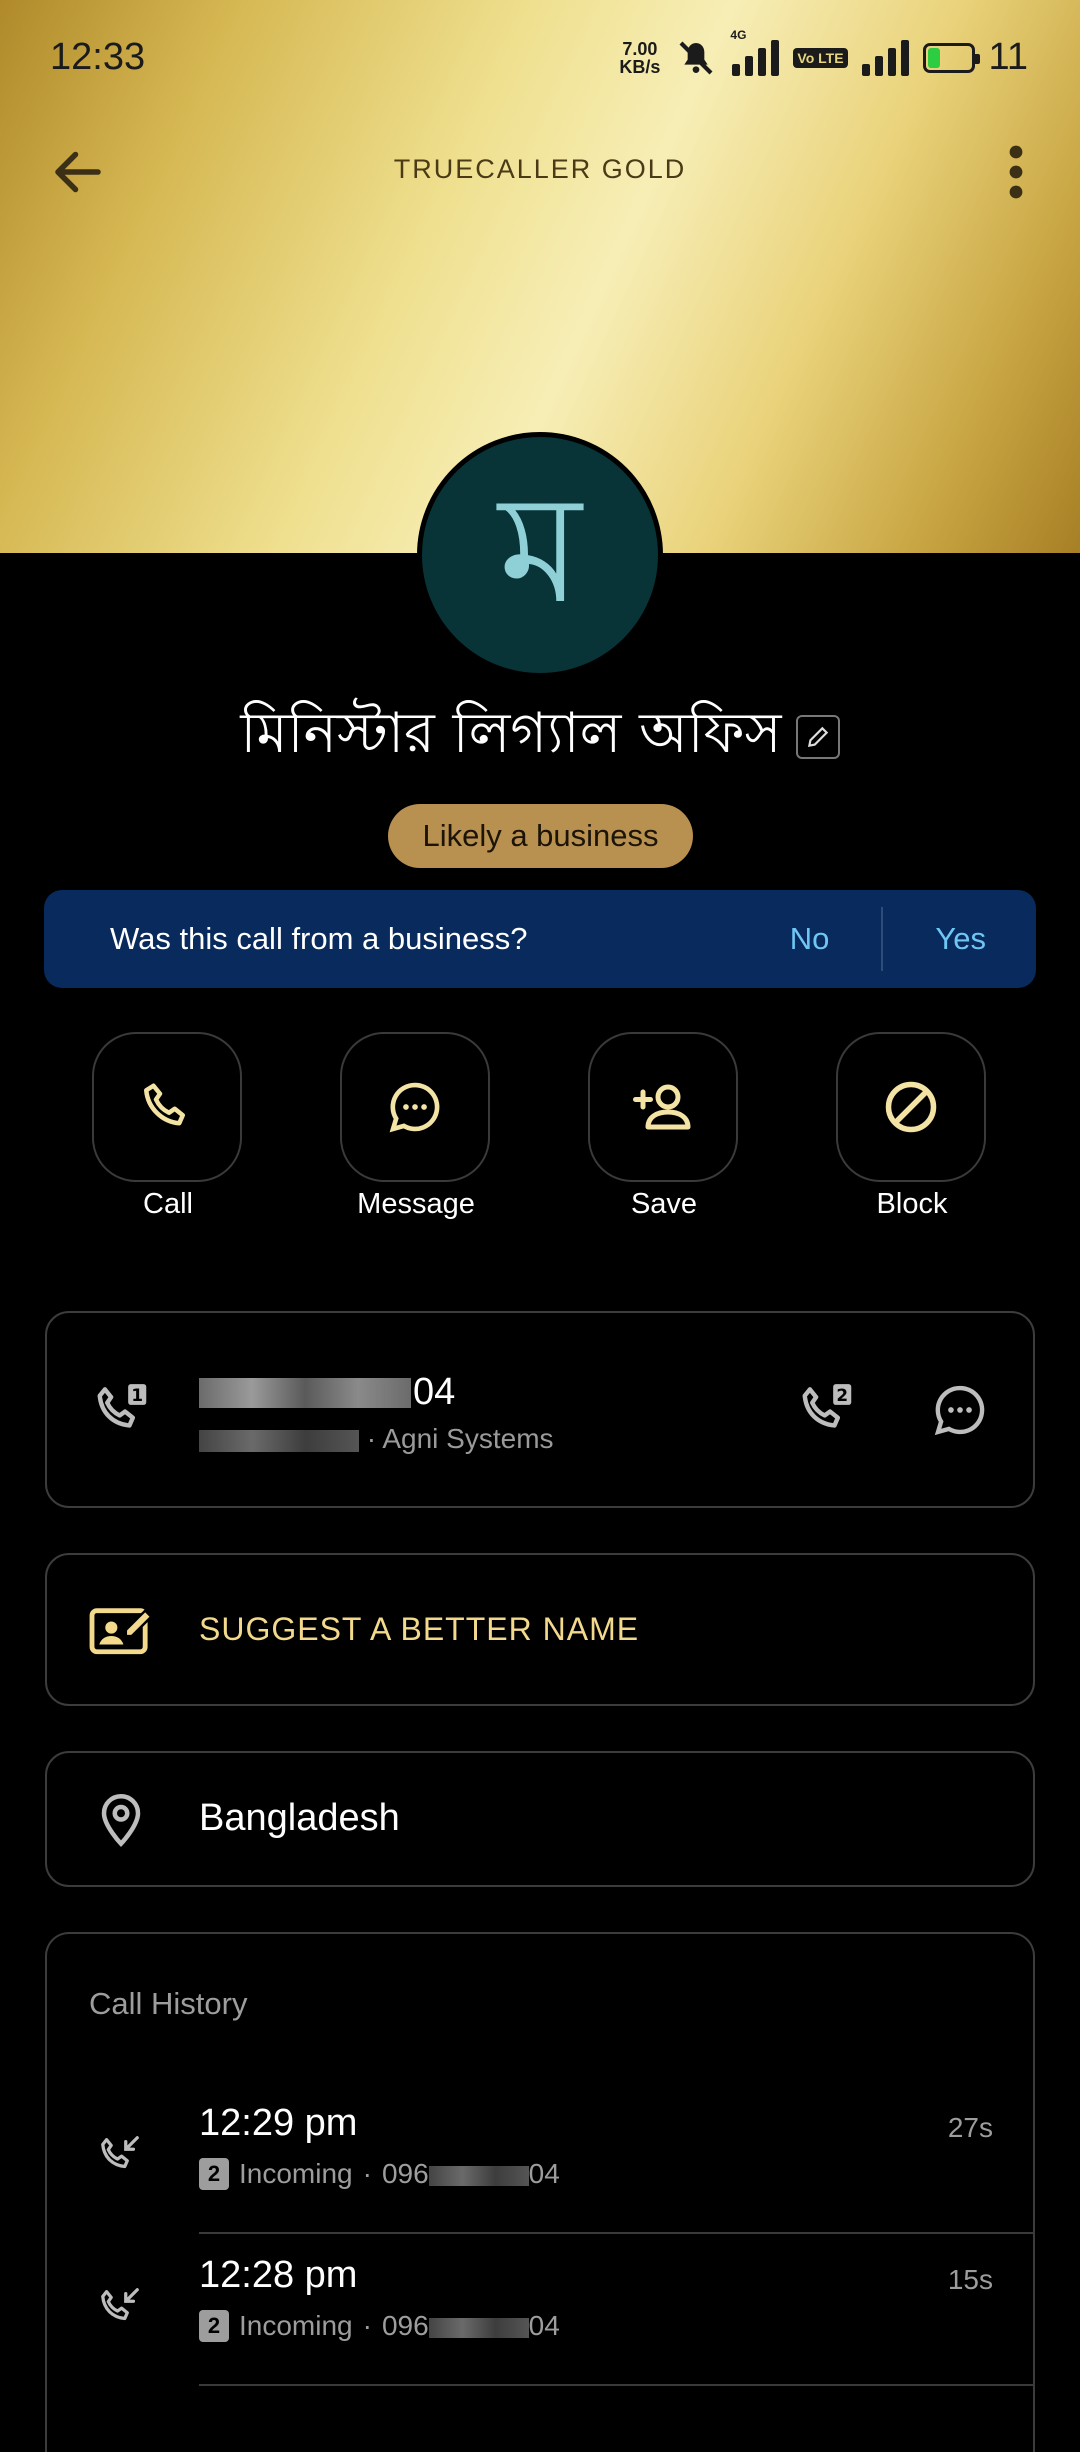 Image resolution: width=1080 pixels, height=2452 pixels. I want to click on save-action: Save, so click(664, 1126).